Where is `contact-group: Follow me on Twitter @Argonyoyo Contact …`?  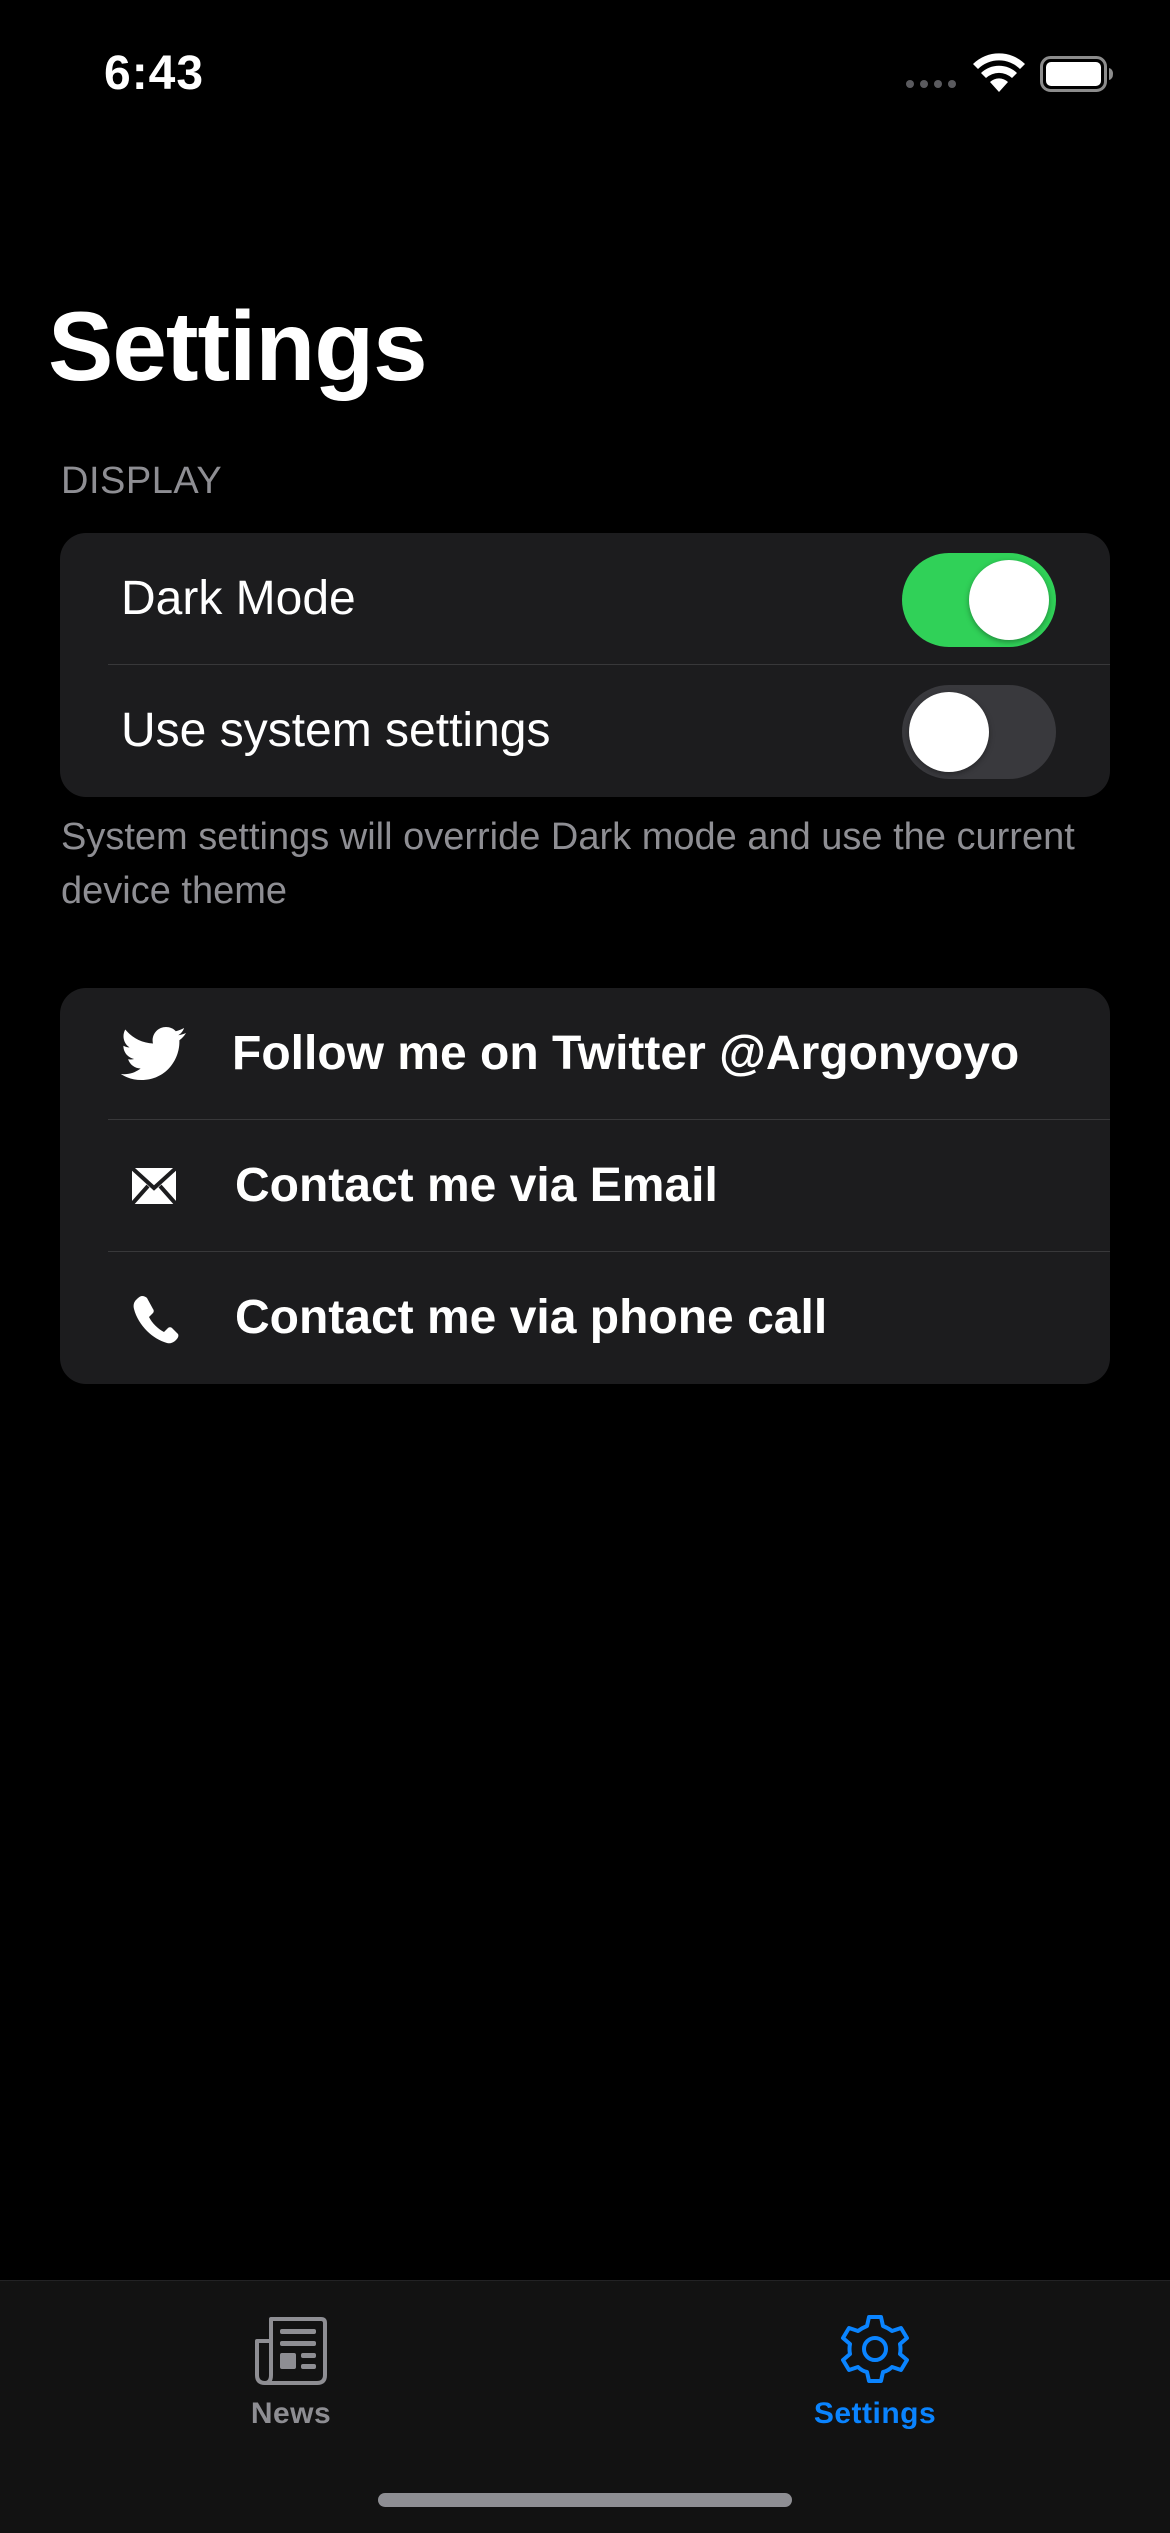 contact-group: Follow me on Twitter @Argonyoyo Contact … is located at coordinates (585, 1186).